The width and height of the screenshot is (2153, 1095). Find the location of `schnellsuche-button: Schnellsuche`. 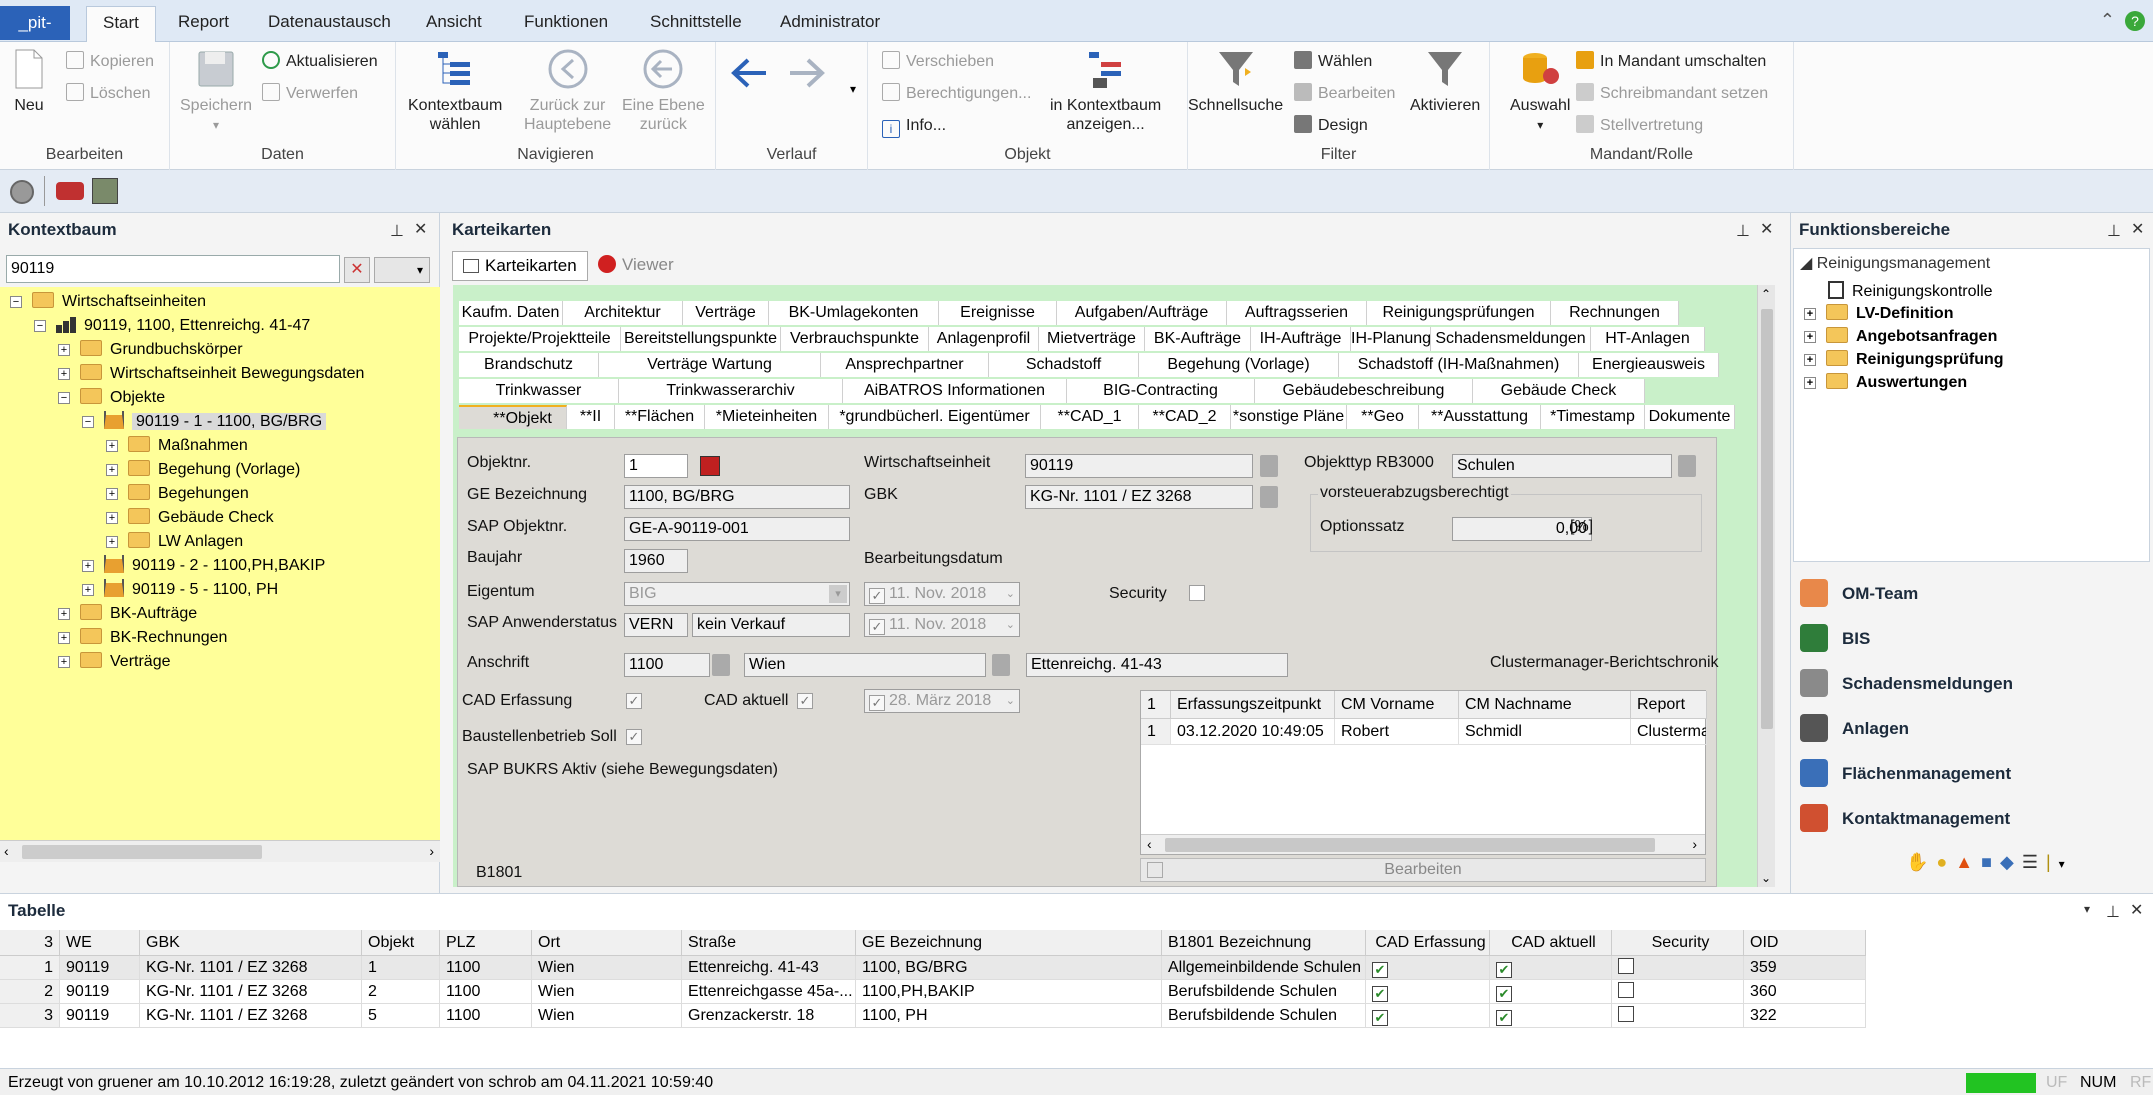

schnellsuche-button: Schnellsuche is located at coordinates (1235, 81).